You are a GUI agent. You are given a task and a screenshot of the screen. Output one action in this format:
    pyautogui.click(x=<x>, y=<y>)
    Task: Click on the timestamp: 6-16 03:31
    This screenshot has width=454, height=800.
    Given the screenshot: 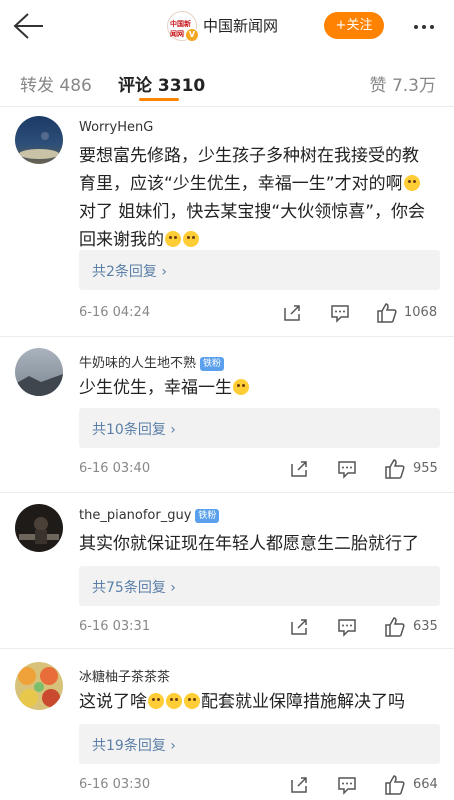 What is the action you would take?
    pyautogui.click(x=115, y=626)
    